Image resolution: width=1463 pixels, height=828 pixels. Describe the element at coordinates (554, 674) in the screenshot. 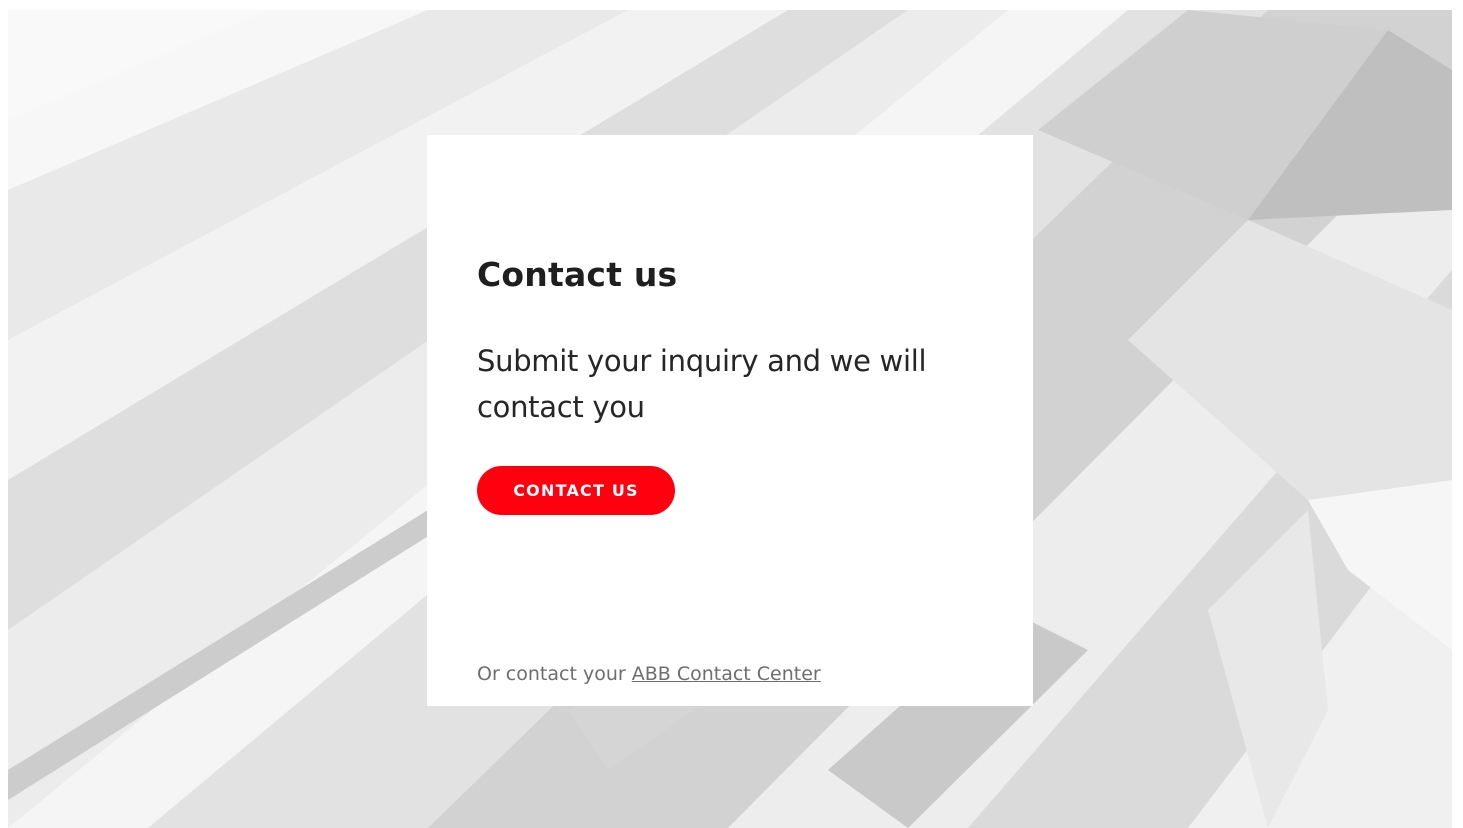

I see `footer-prefix: Or contact your` at that location.